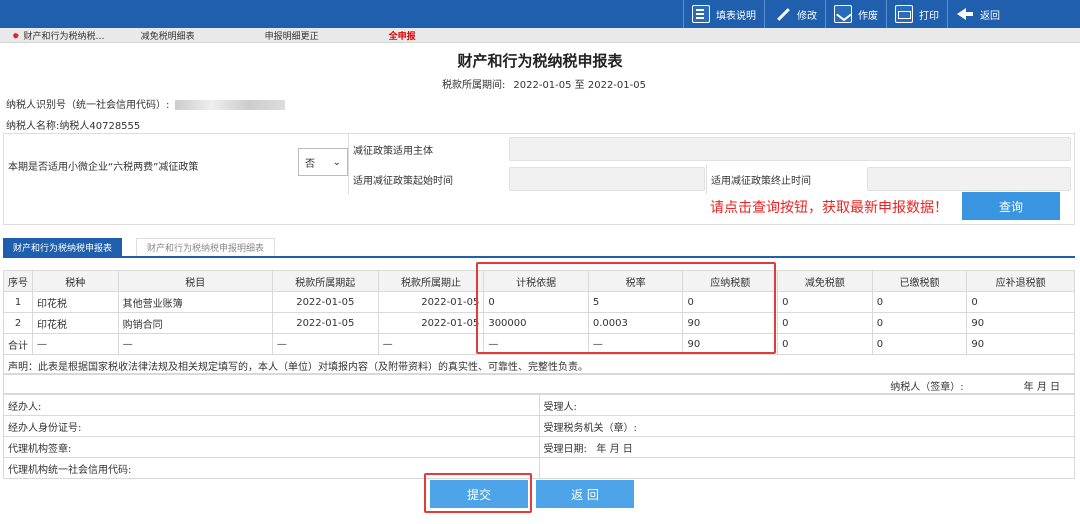 The image size is (1080, 524). I want to click on nav-tab-reduction-detail: 减免税明细表, so click(168, 35).